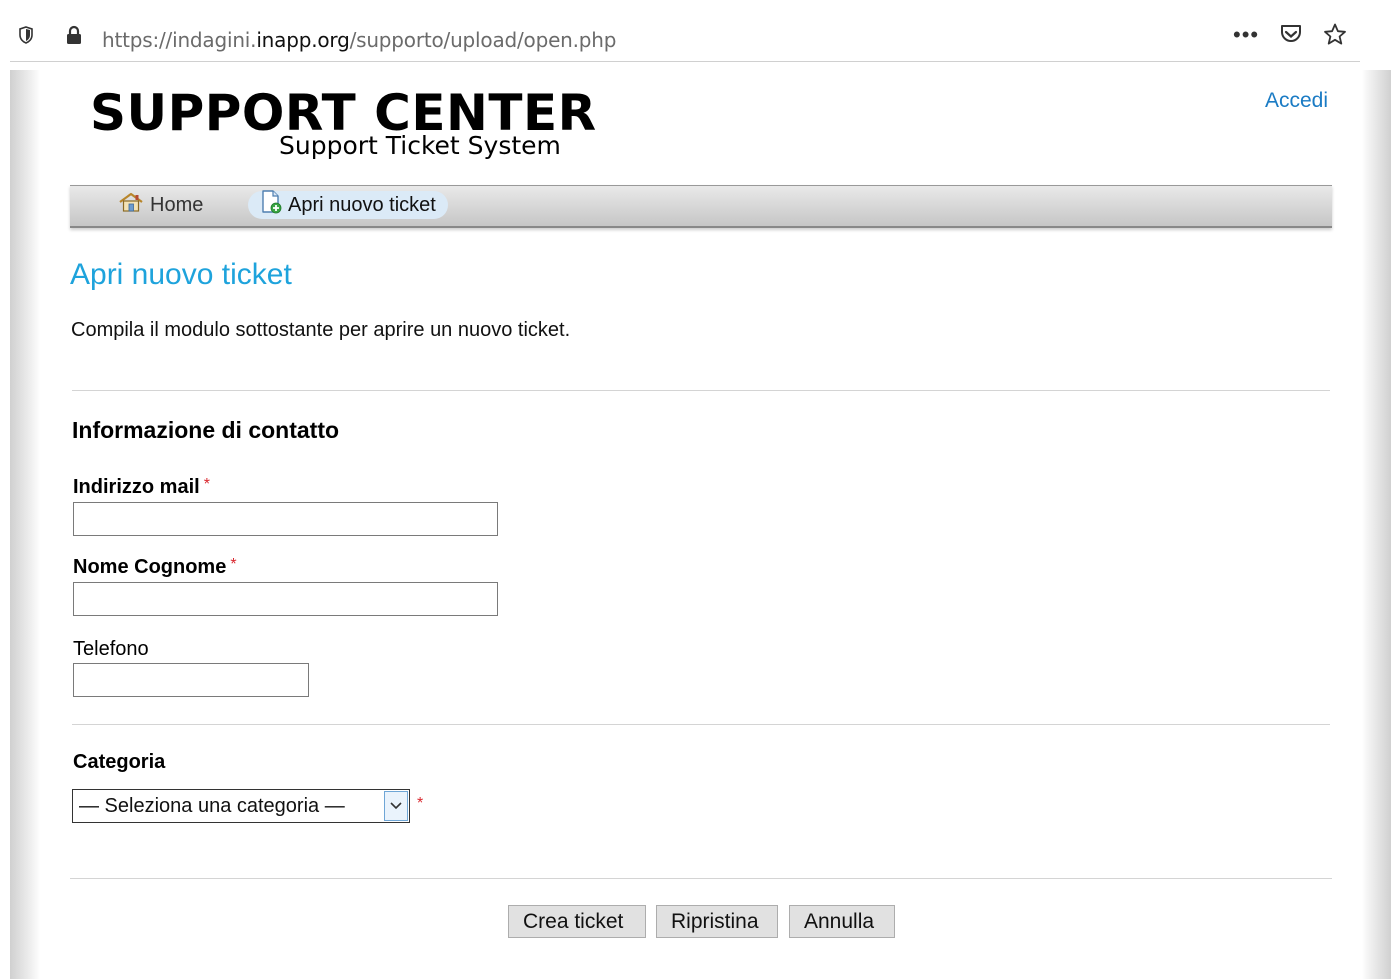 The width and height of the screenshot is (1391, 979). Describe the element at coordinates (274, 205) in the screenshot. I see `new-ticket-icon` at that location.